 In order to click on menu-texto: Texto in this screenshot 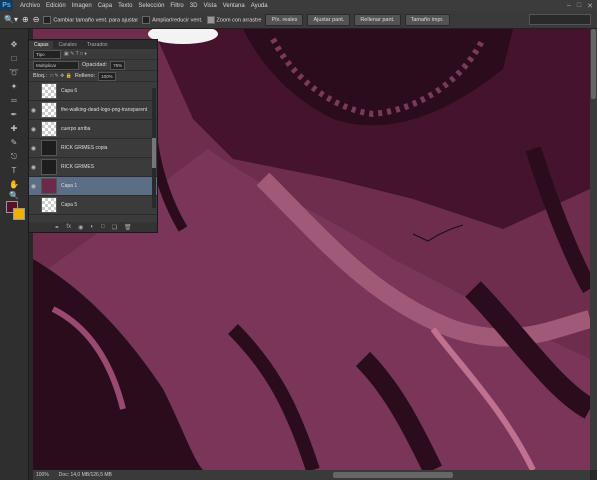, I will do `click(125, 6)`.